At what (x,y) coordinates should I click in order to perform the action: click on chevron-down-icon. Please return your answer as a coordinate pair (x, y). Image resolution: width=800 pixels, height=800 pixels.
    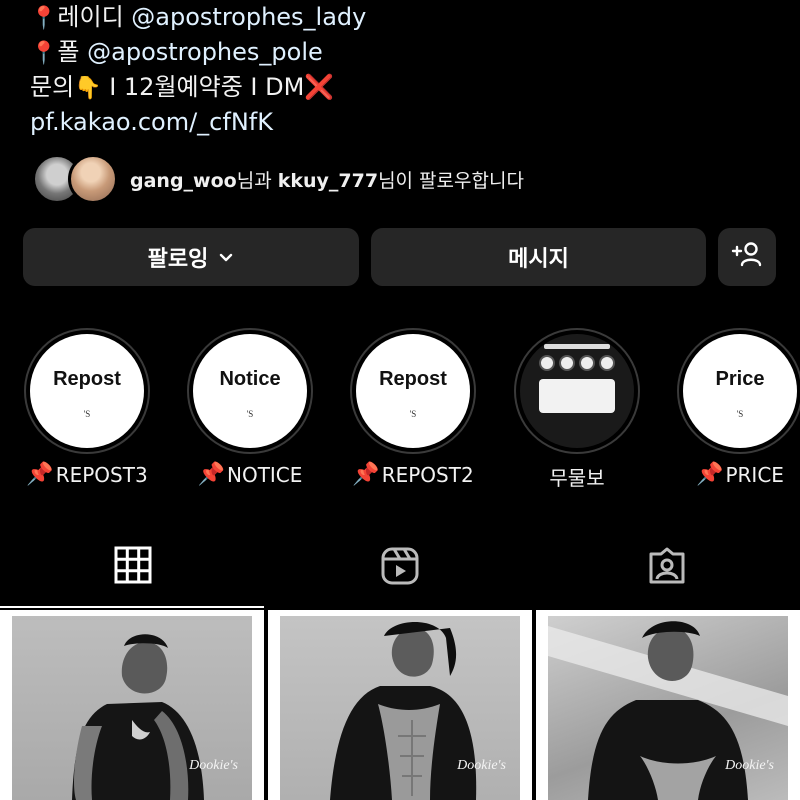
    Looking at the image, I should click on (226, 257).